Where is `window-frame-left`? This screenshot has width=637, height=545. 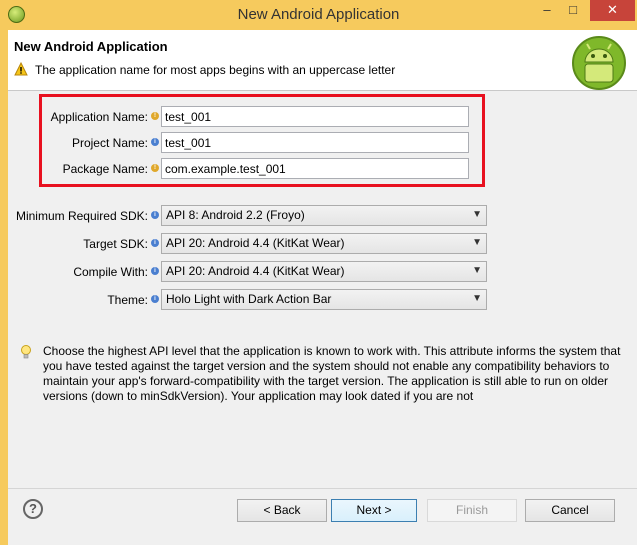 window-frame-left is located at coordinates (4, 287).